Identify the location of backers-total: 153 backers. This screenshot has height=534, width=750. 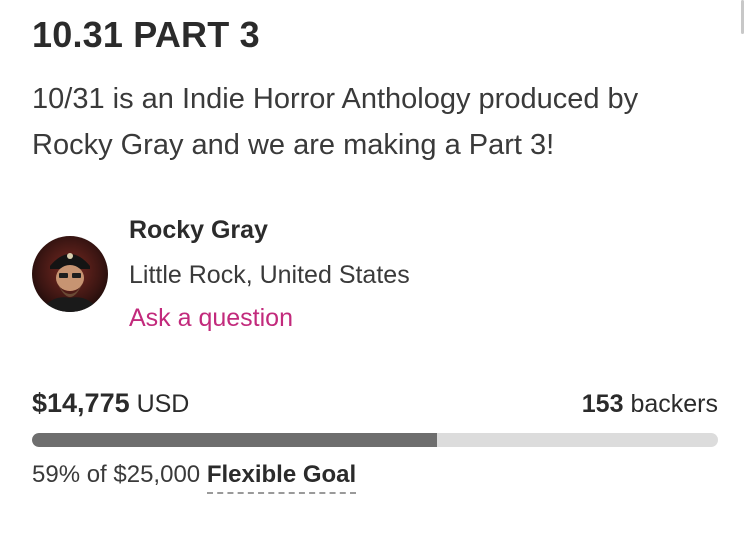
(650, 404).